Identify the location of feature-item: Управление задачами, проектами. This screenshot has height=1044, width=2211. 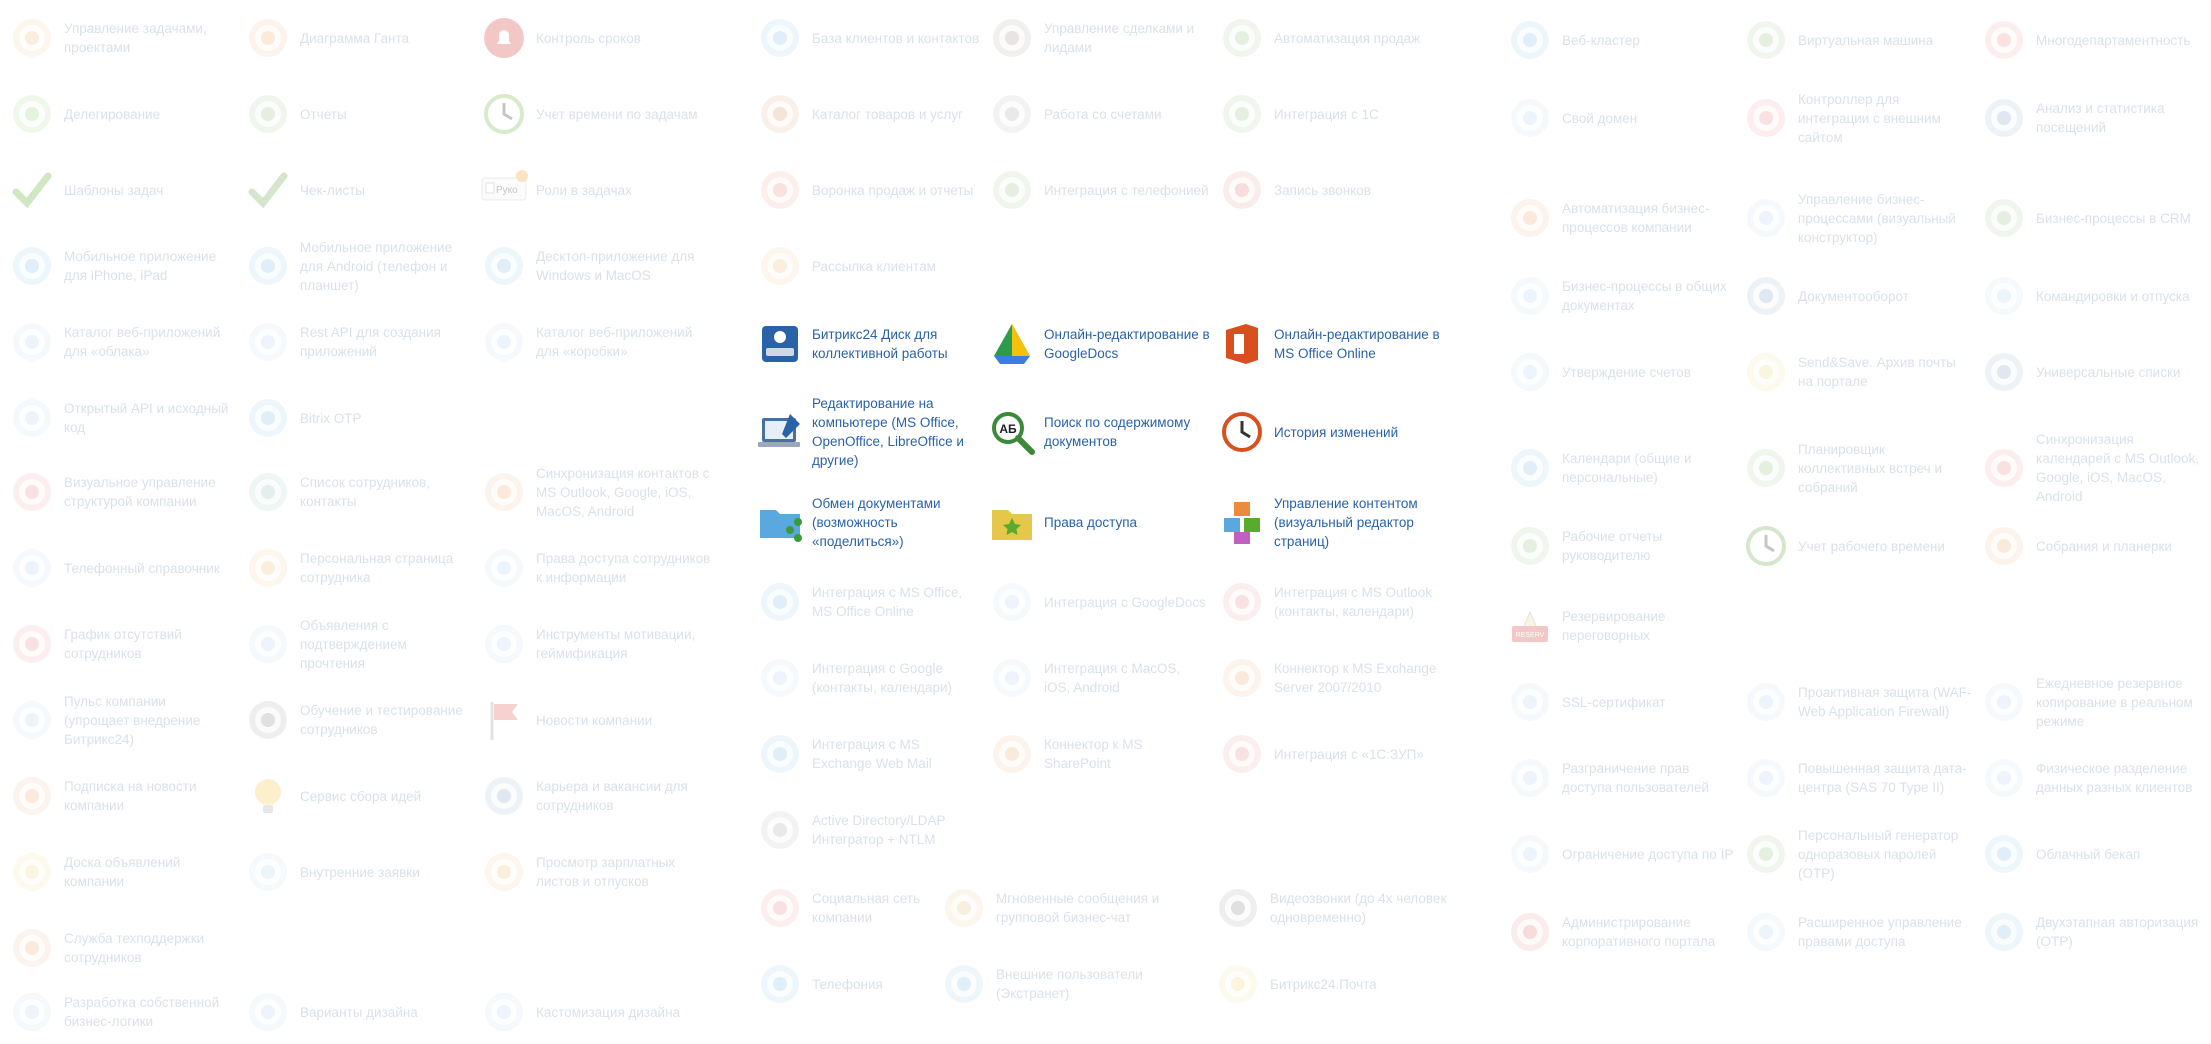
(121, 38).